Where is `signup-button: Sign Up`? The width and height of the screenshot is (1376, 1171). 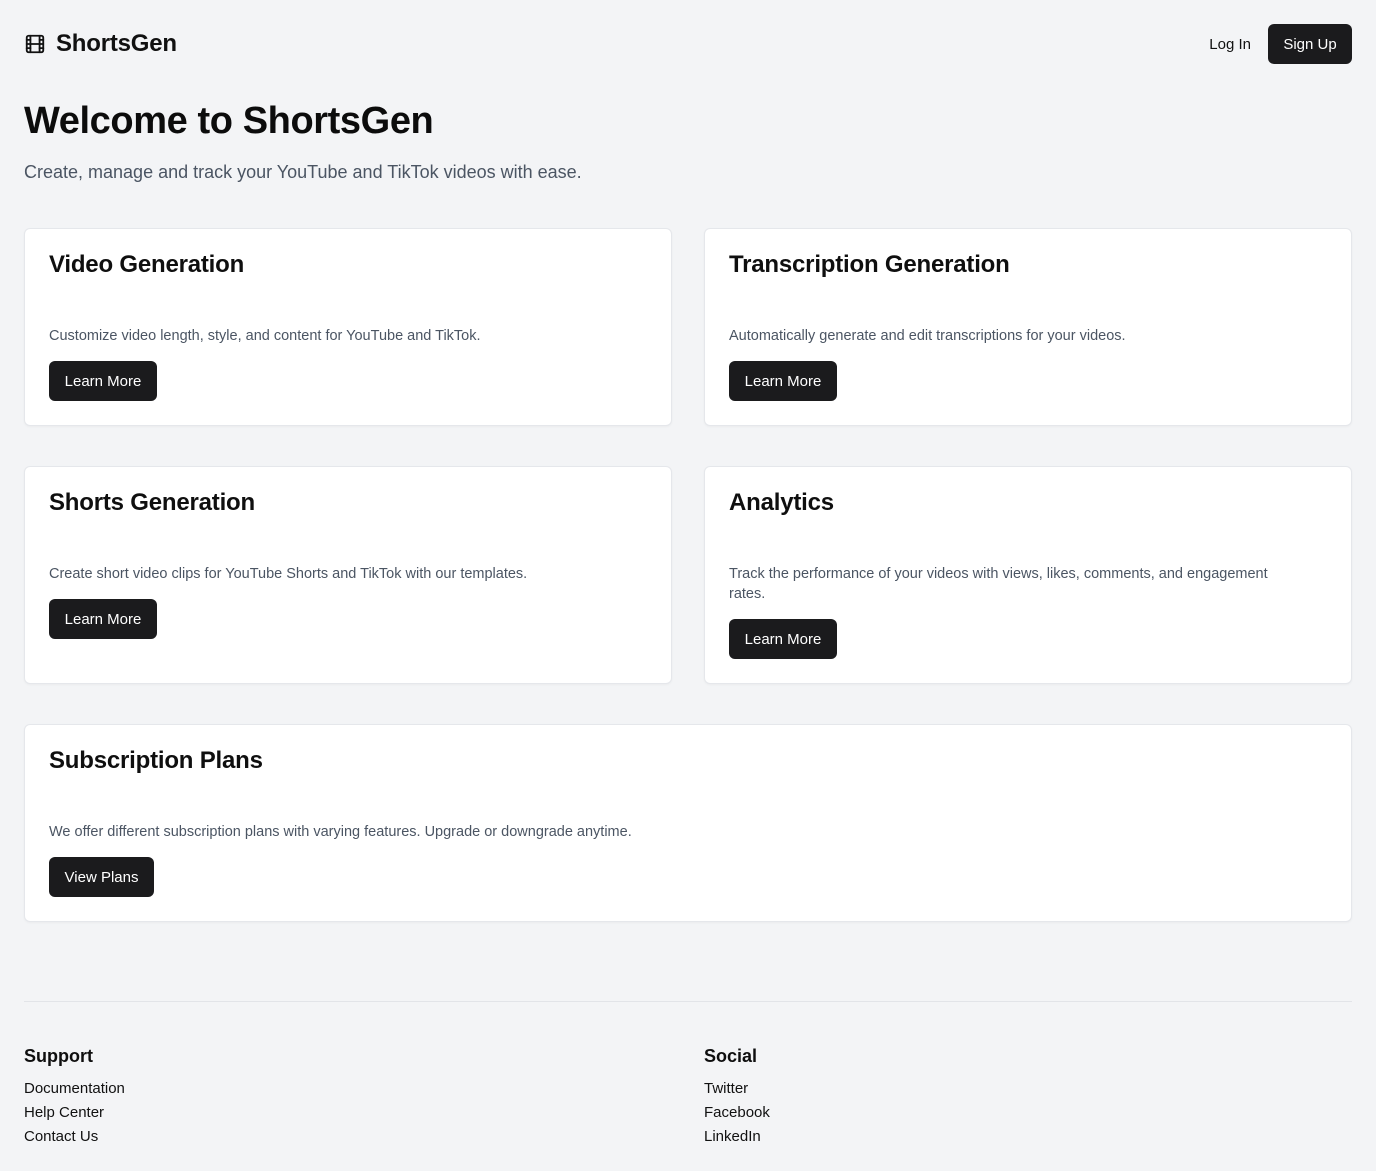
signup-button: Sign Up is located at coordinates (1310, 44).